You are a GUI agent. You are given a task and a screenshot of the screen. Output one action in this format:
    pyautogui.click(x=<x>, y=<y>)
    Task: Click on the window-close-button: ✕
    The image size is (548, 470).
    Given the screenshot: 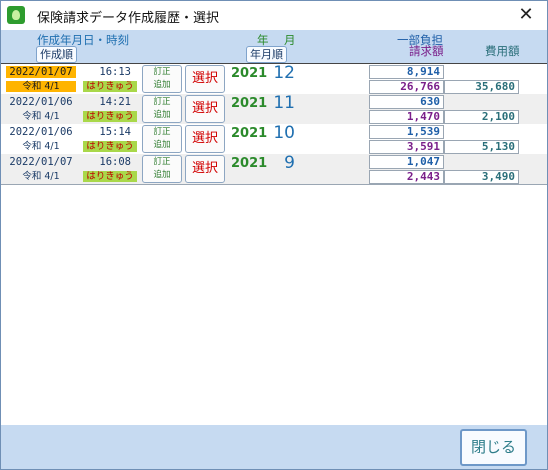 What is the action you would take?
    pyautogui.click(x=526, y=15)
    